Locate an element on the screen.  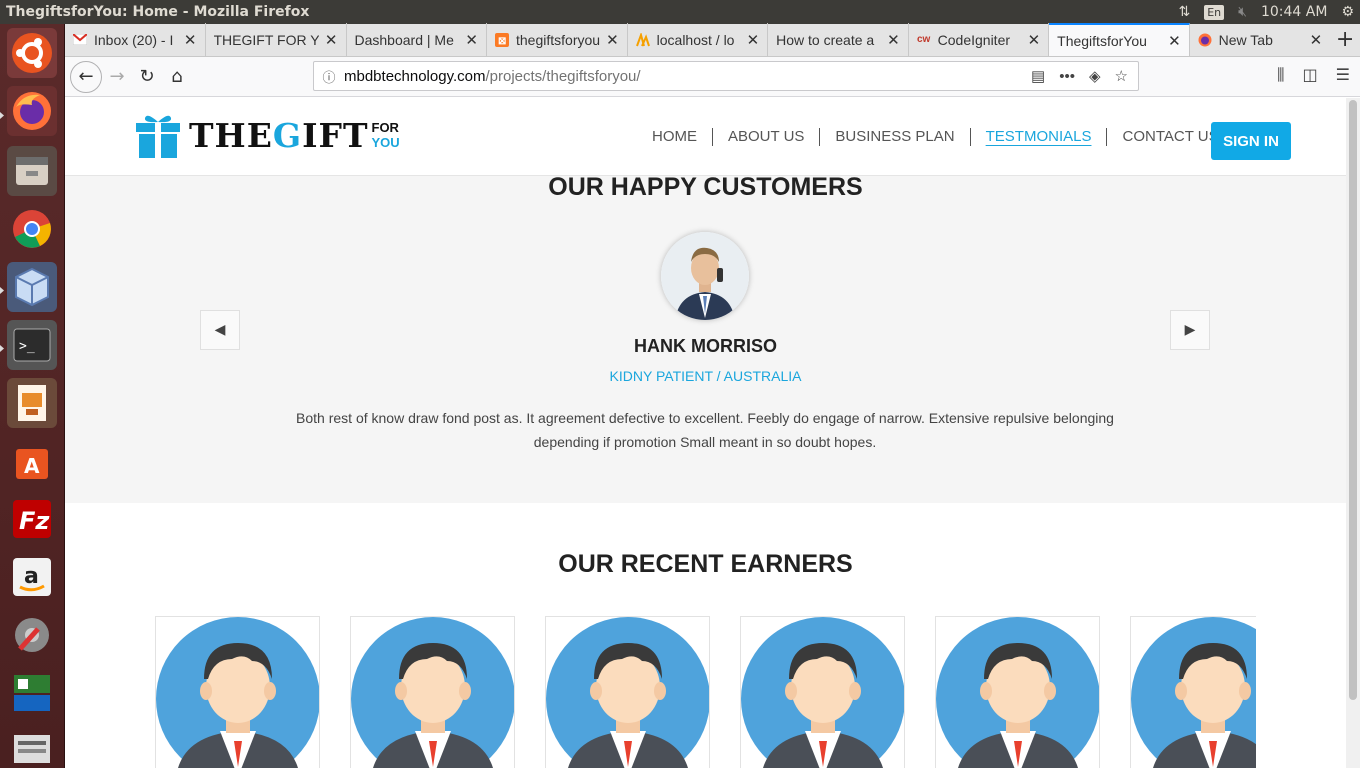
scrollbar-thumb is located at coordinates (1353, 400).